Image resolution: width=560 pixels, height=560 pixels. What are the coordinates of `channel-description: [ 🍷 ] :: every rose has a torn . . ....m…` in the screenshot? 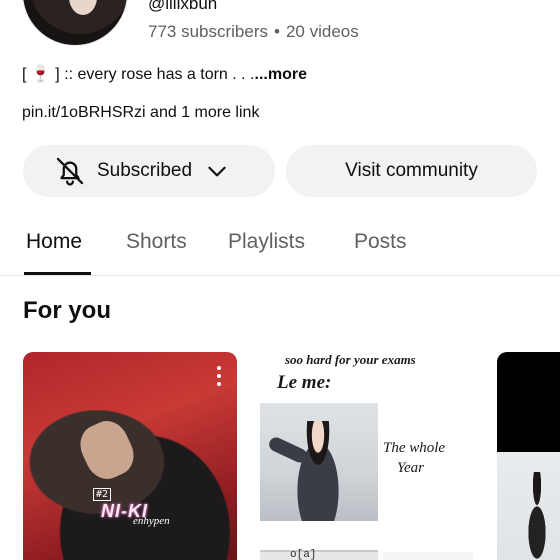 It's located at (164, 74).